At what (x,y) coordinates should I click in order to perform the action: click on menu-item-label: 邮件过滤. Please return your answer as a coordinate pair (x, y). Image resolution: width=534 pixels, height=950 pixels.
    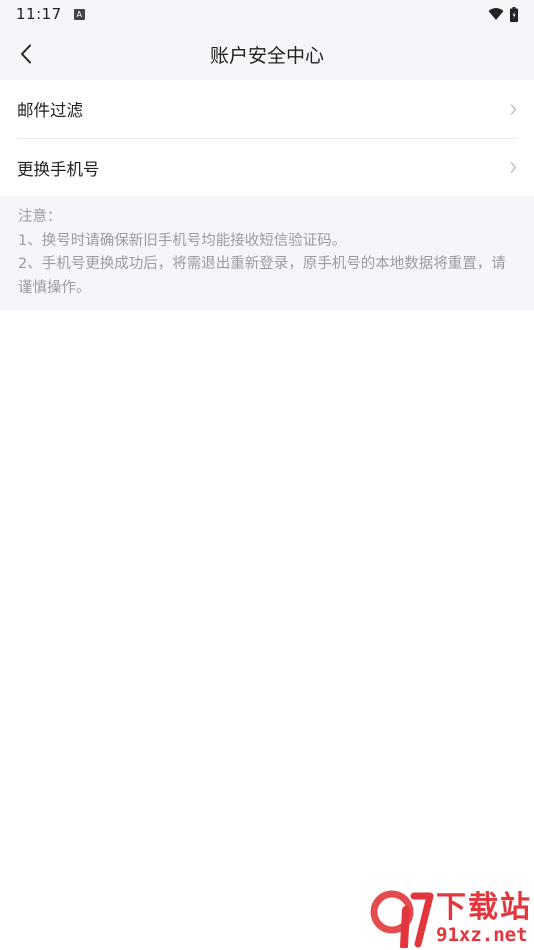
    Looking at the image, I should click on (50, 110).